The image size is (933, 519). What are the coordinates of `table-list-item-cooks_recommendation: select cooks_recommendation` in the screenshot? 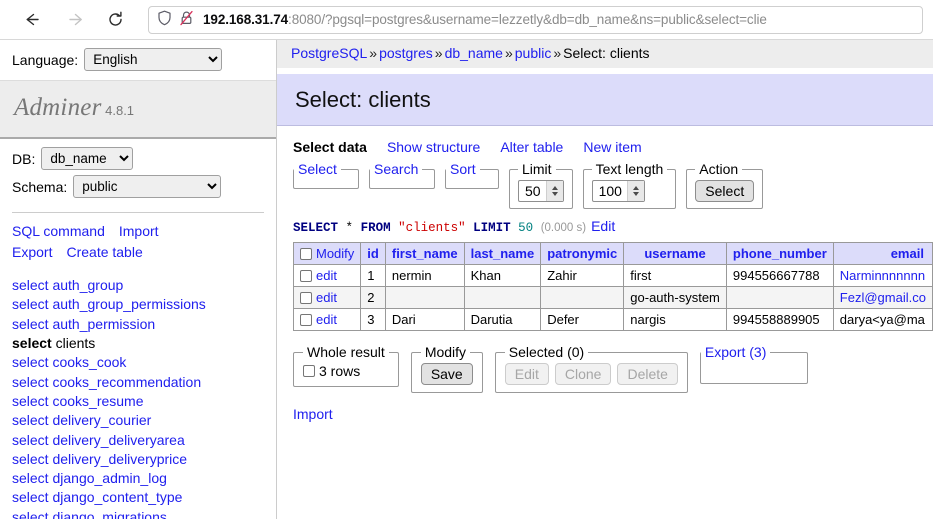 It's located at (138, 382).